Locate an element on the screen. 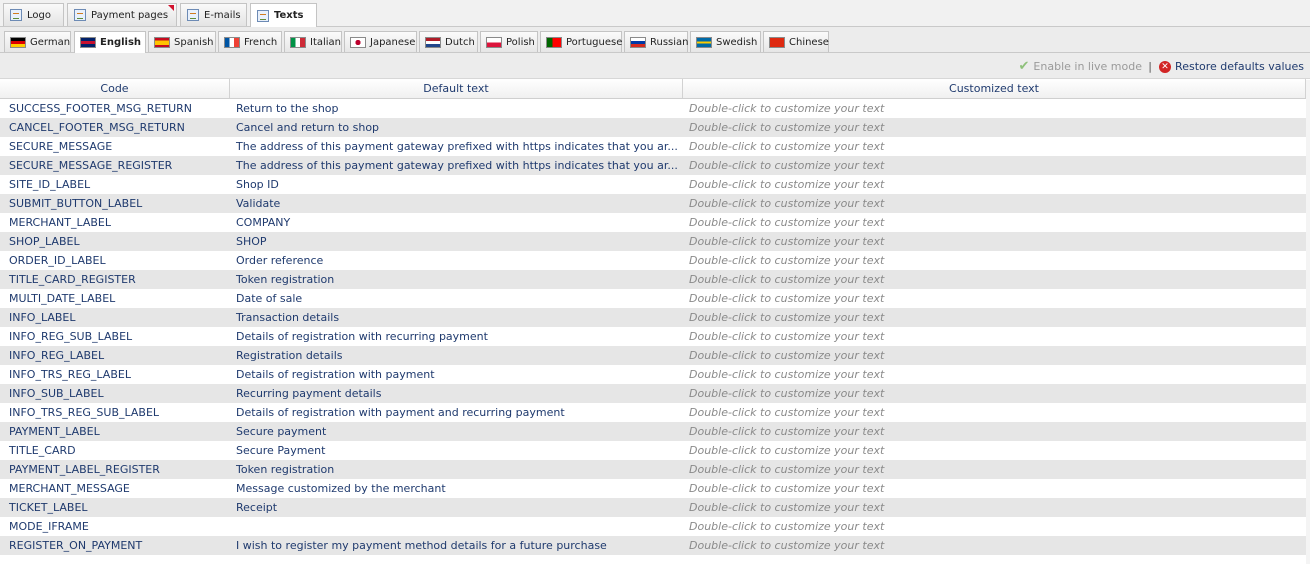 This screenshot has height=564, width=1310. tab-e-mails: E-mails is located at coordinates (213, 14).